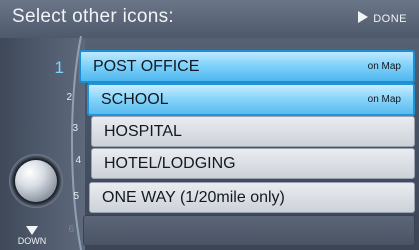  I want to click on scroll-down-button: DOWN, so click(32, 236).